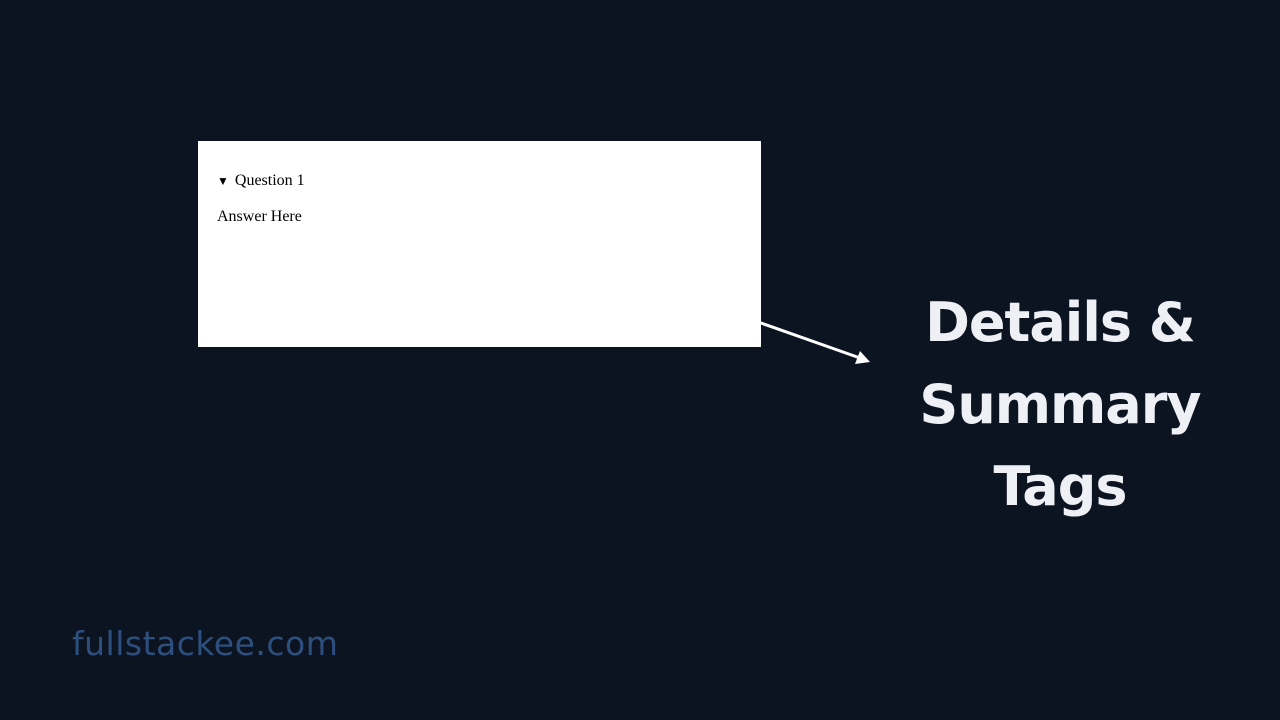  Describe the element at coordinates (479, 244) in the screenshot. I see `details-demo-panel: ▼ Question 1 Answer Here` at that location.